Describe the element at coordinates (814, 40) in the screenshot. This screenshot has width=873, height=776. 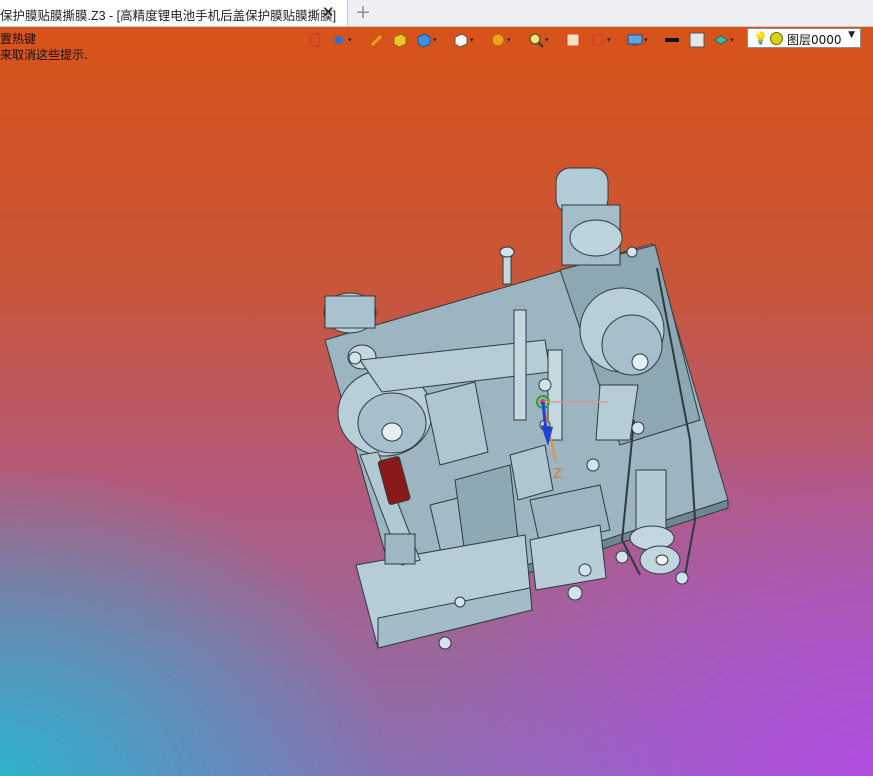
I see `layer-select-value: 图层0000` at that location.